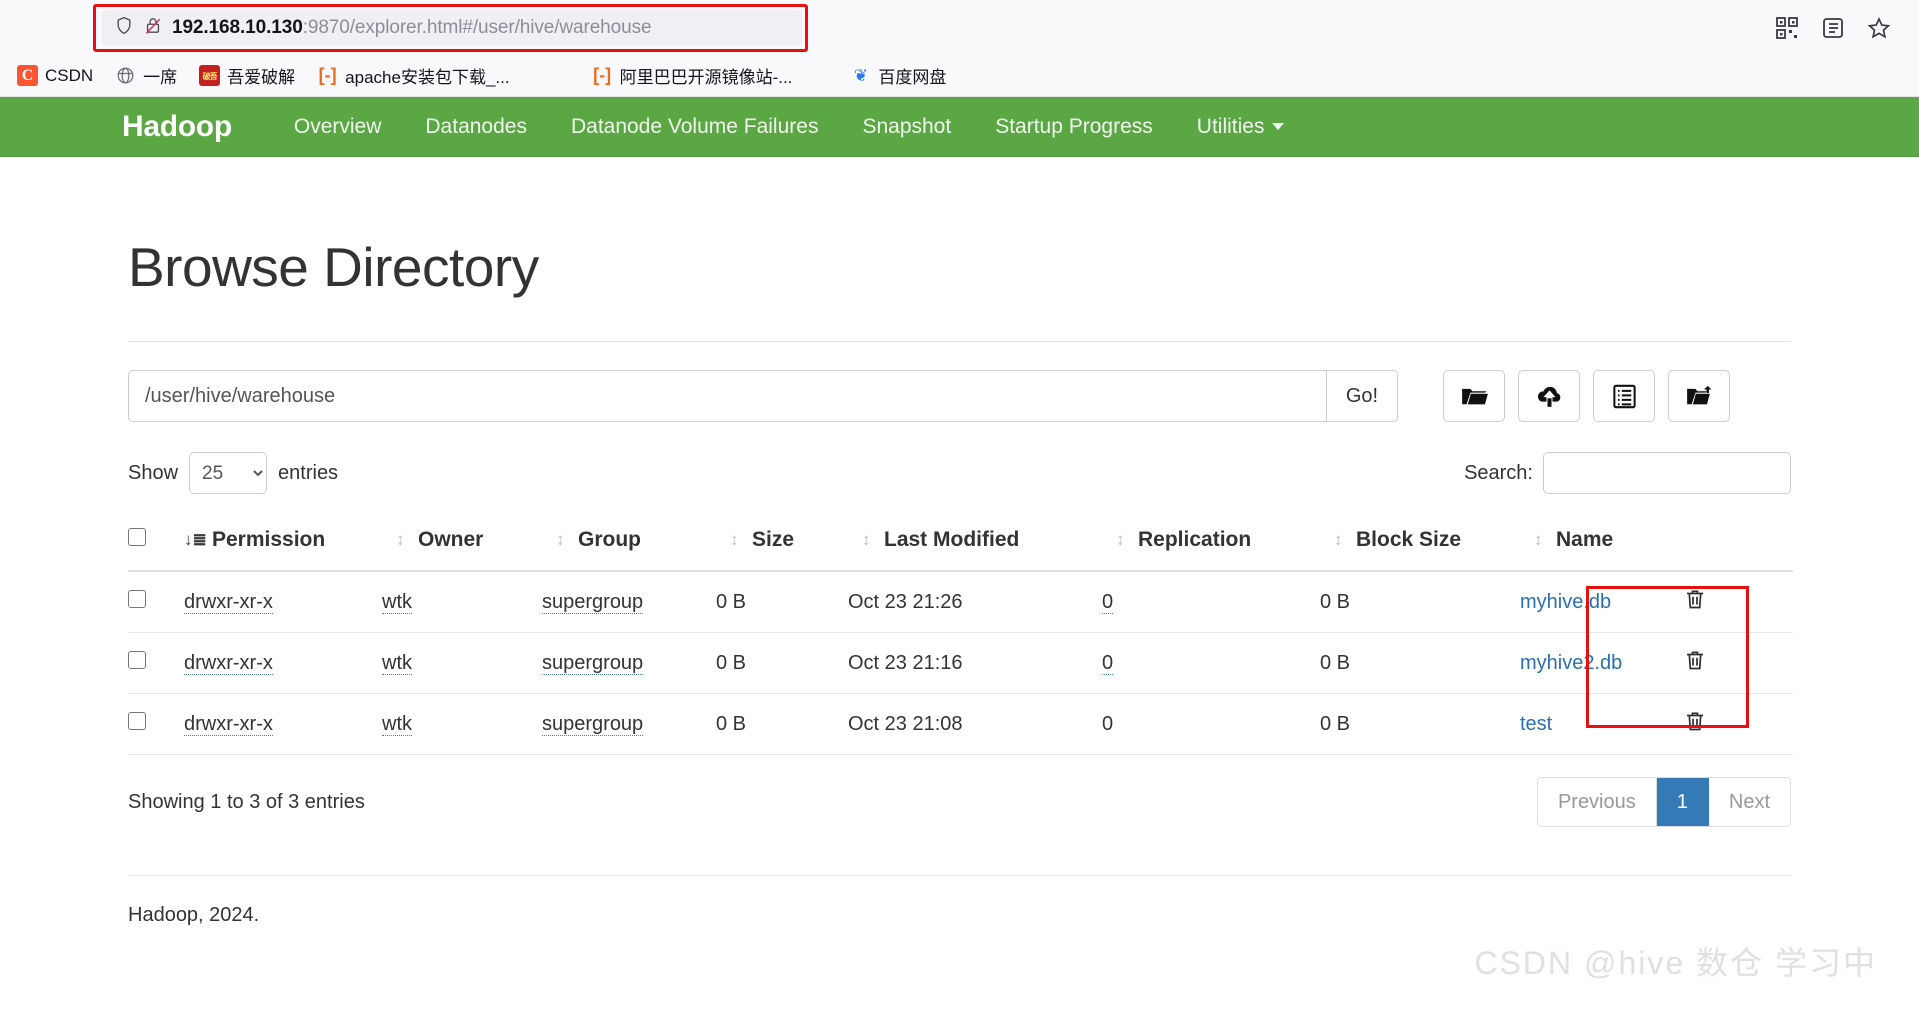  What do you see at coordinates (228, 473) in the screenshot?
I see `page-length-select: 25` at bounding box center [228, 473].